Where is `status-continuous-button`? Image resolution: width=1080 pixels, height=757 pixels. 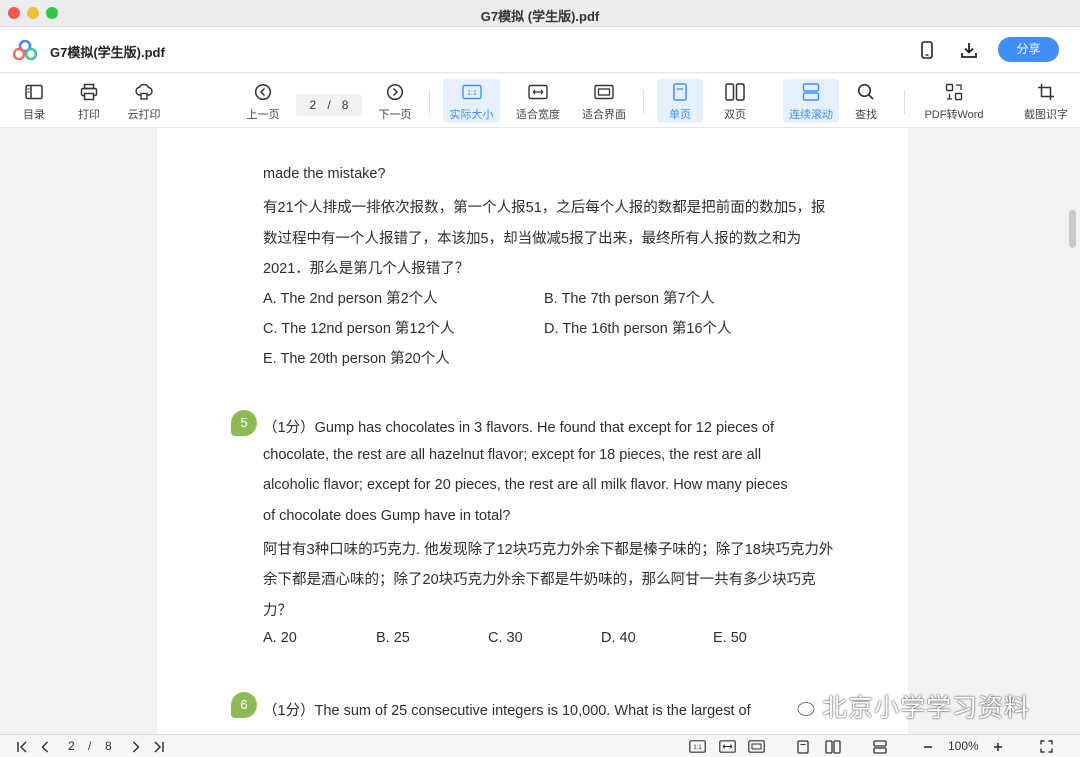
status-continuous-button is located at coordinates (880, 746).